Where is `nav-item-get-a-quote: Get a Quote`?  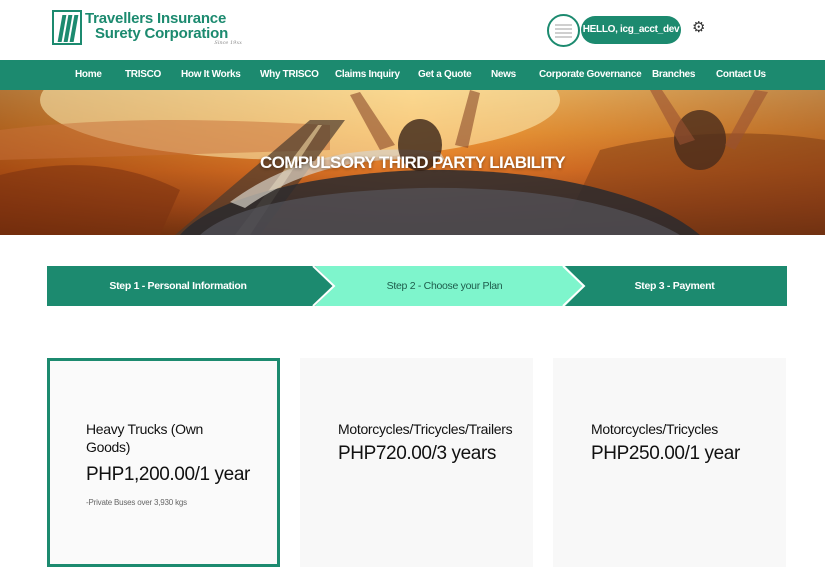
nav-item-get-a-quote: Get a Quote is located at coordinates (445, 75).